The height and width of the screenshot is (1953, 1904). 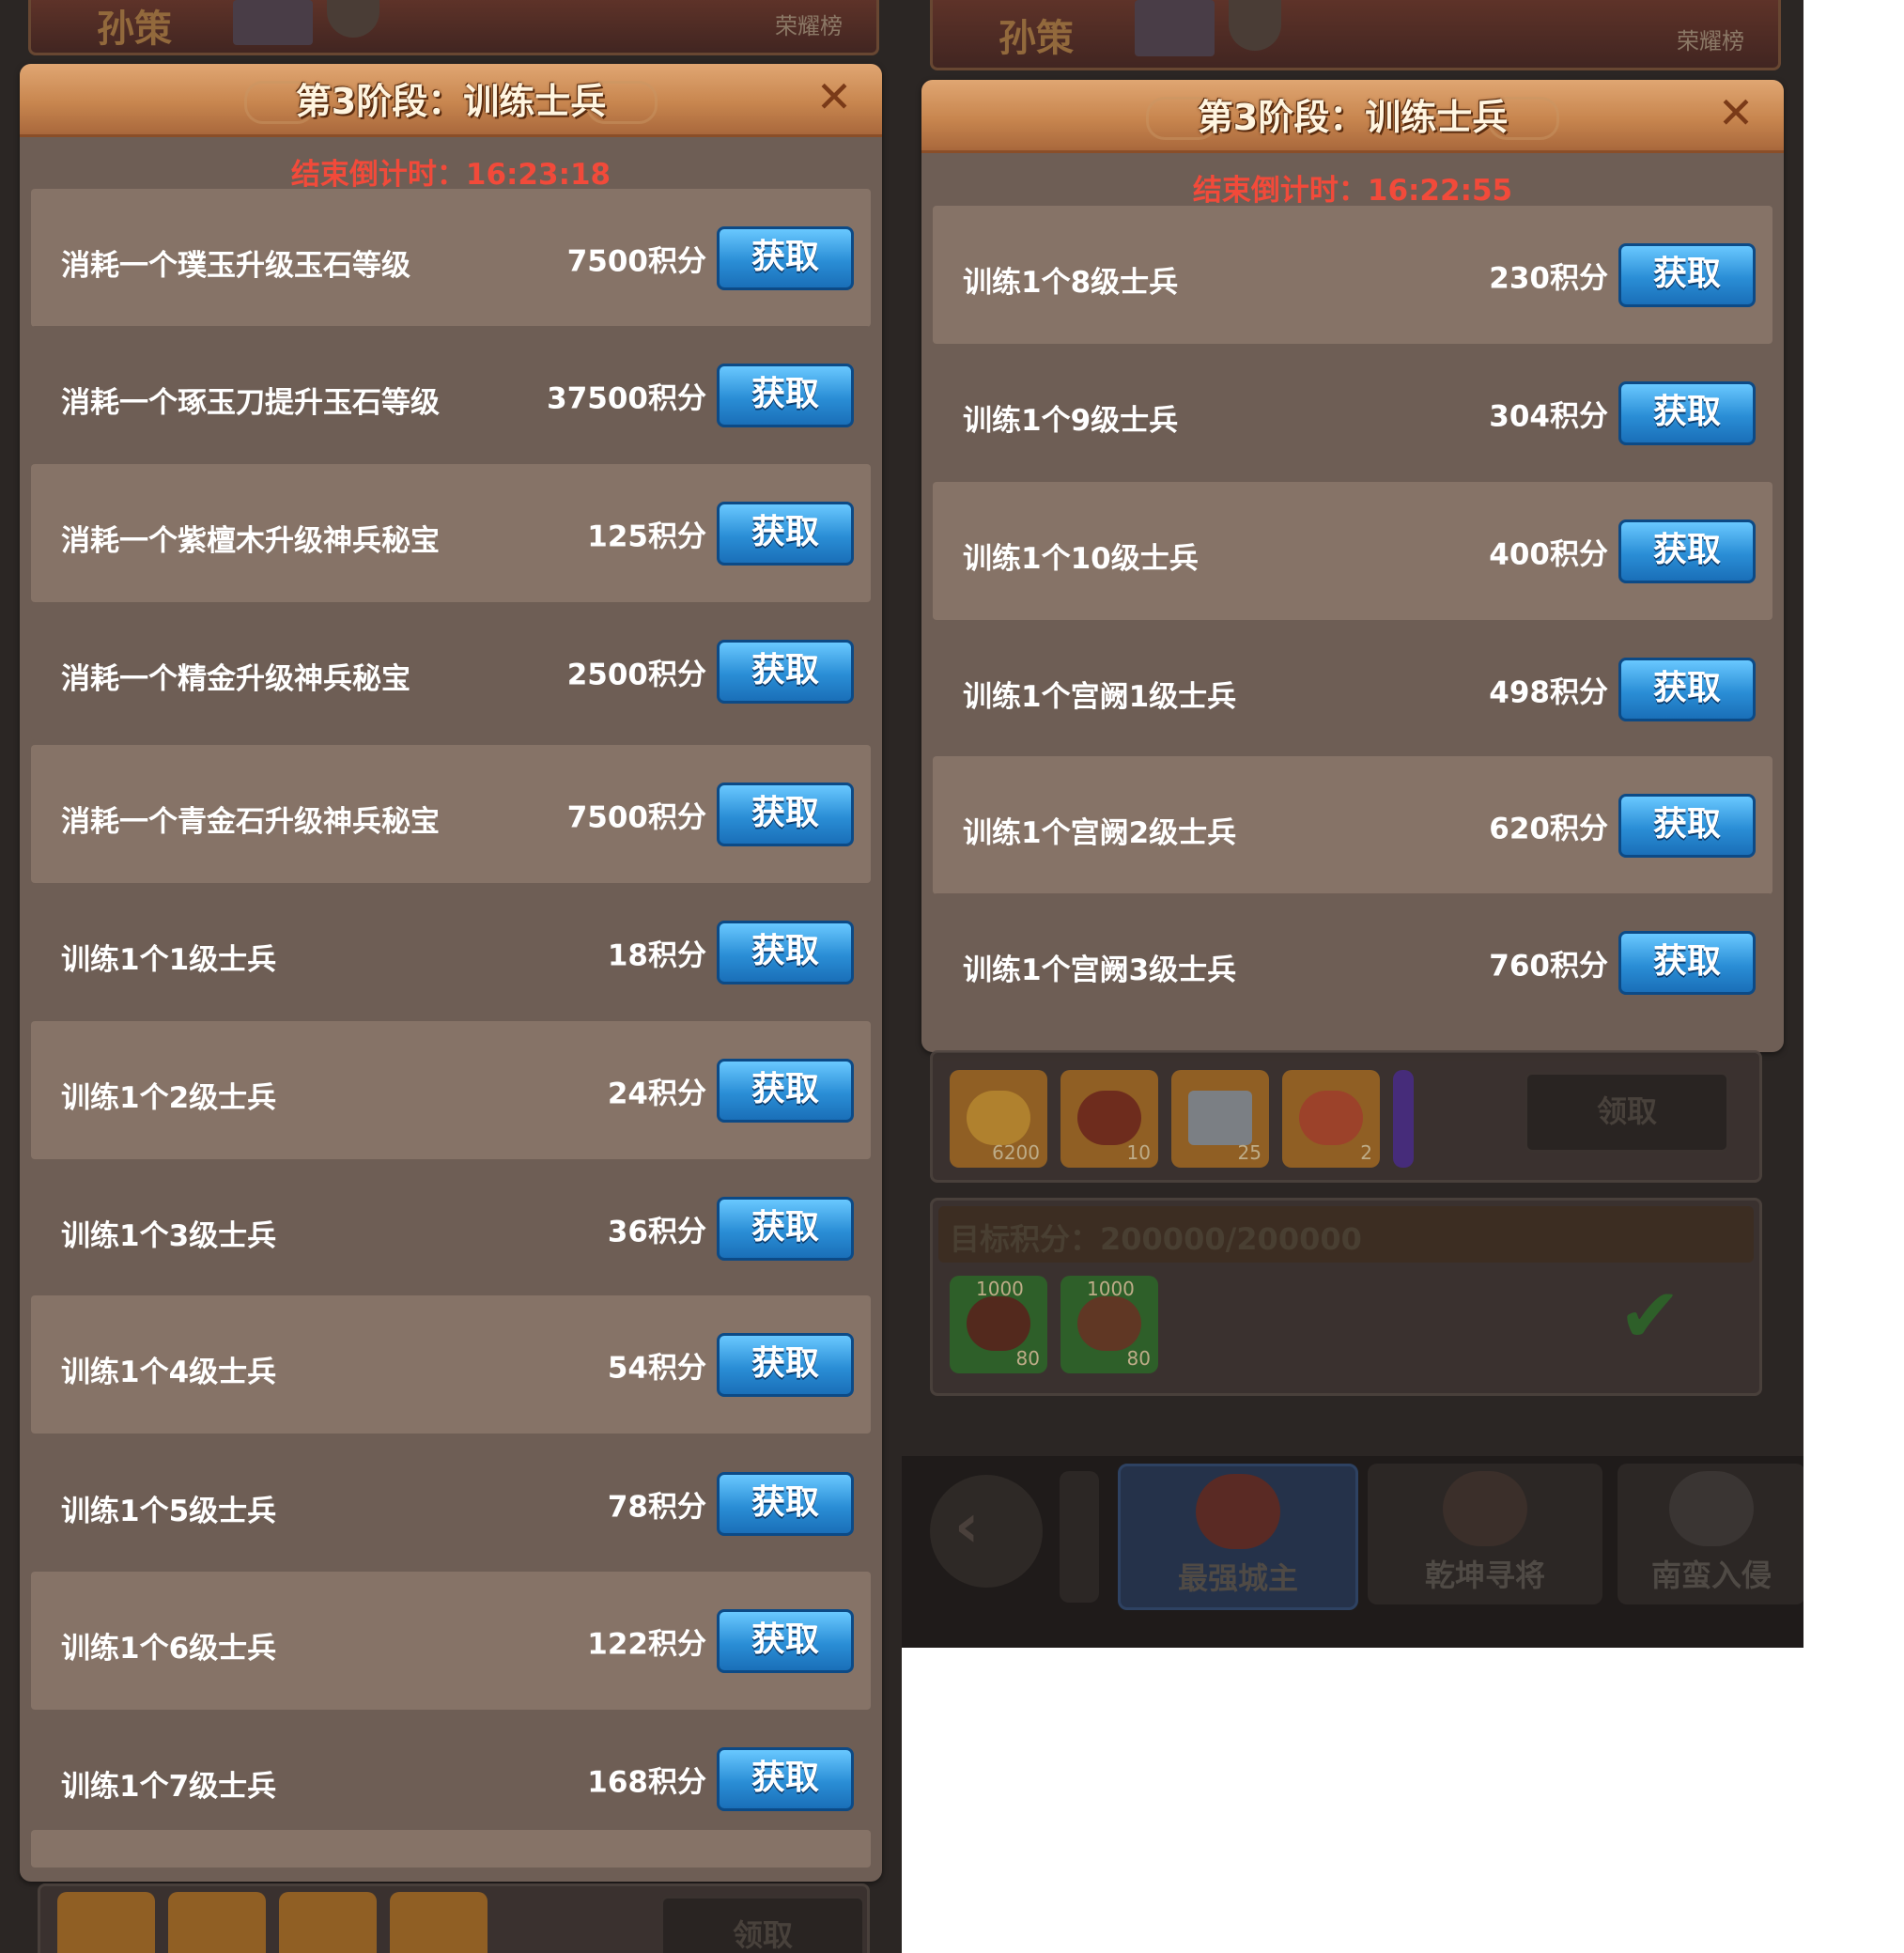 I want to click on task-label: 训练1个1级士兵, so click(x=169, y=959).